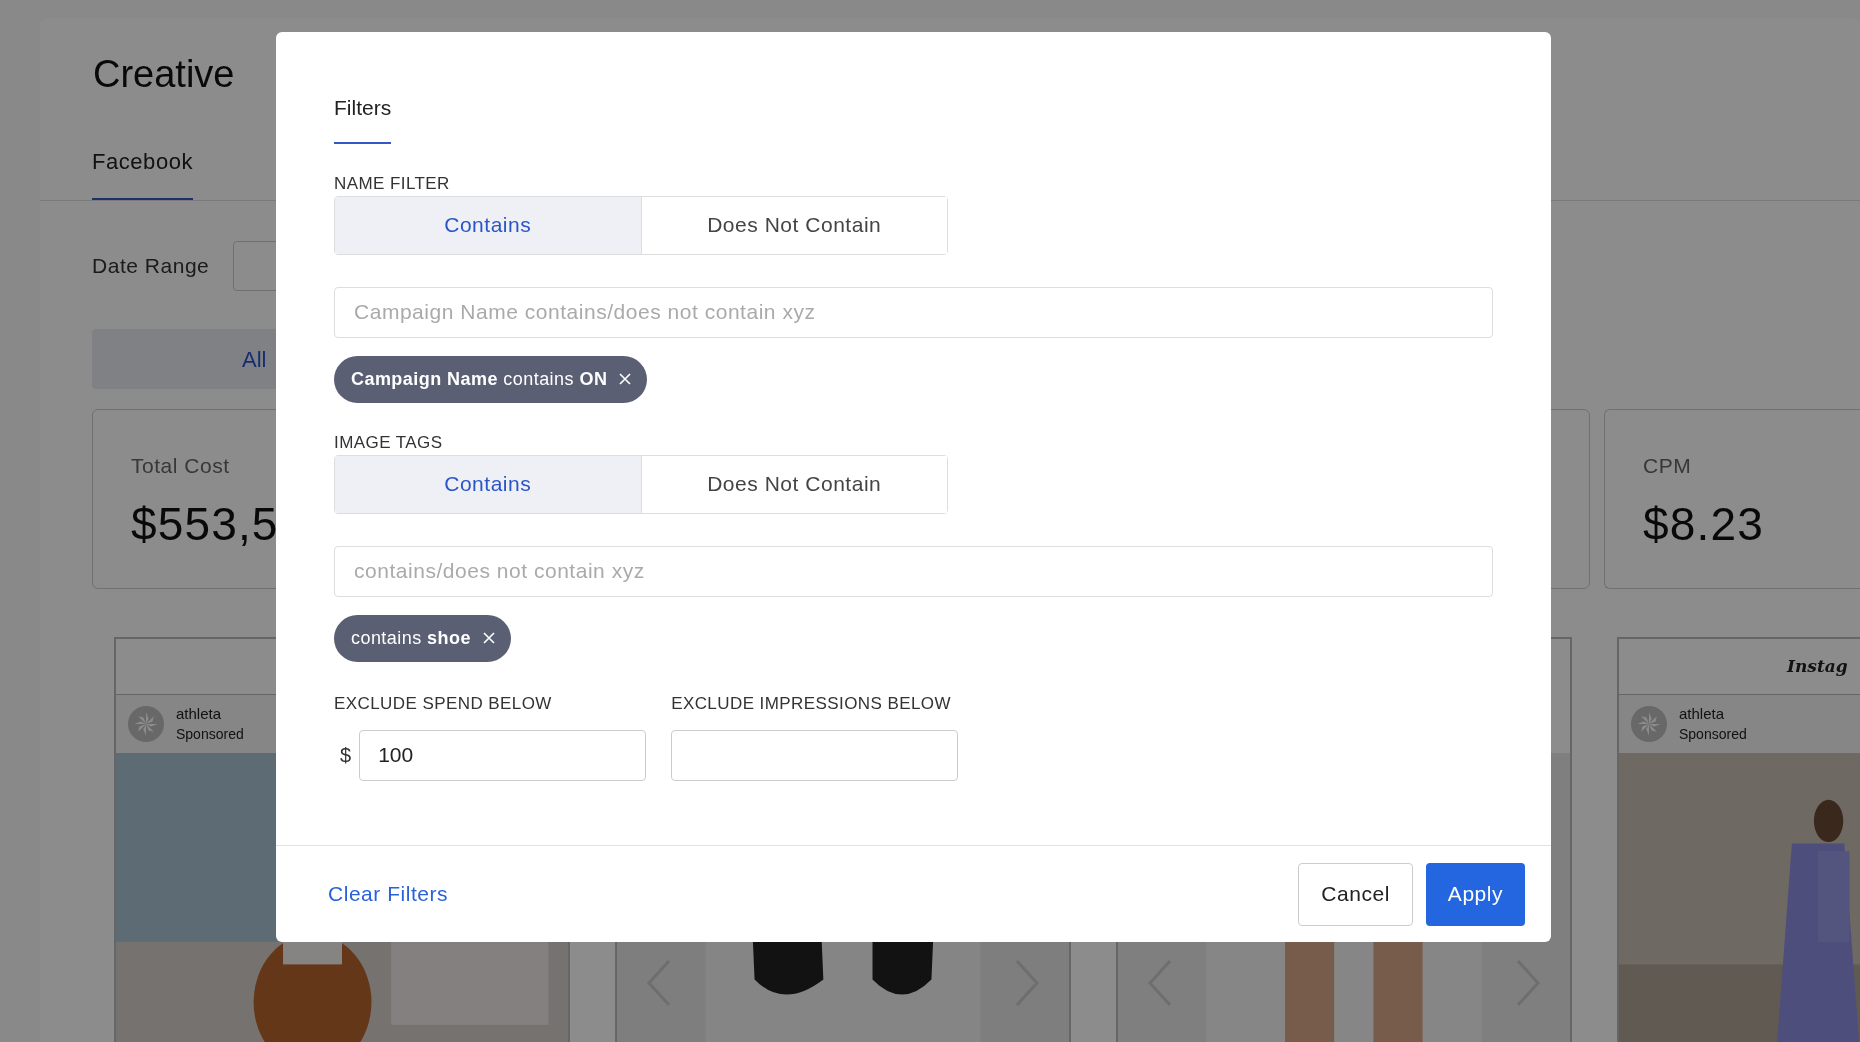  Describe the element at coordinates (913, 312) in the screenshot. I see `filter-input: Campaign Name contains/does not contain xyz` at that location.